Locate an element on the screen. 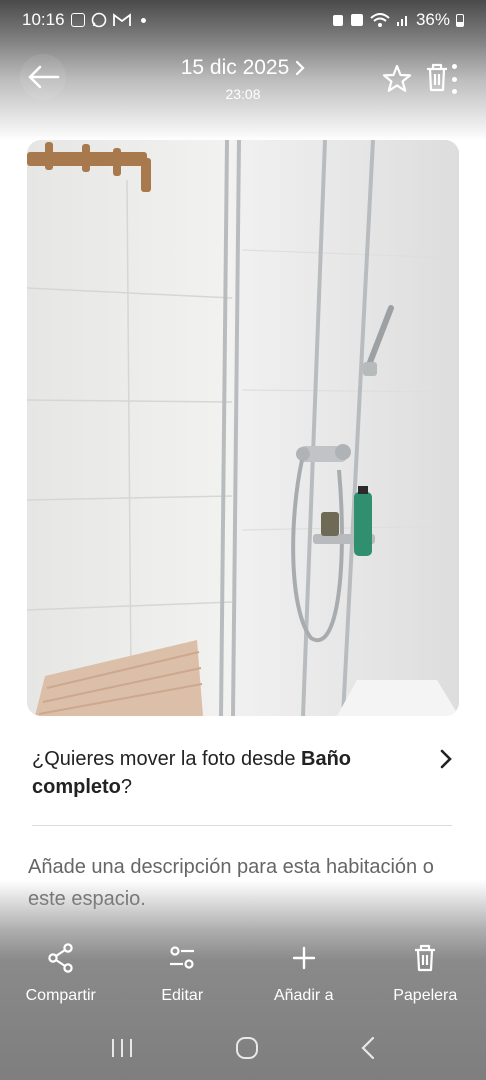  photo-date: 15 dic 2025 is located at coordinates (235, 67).